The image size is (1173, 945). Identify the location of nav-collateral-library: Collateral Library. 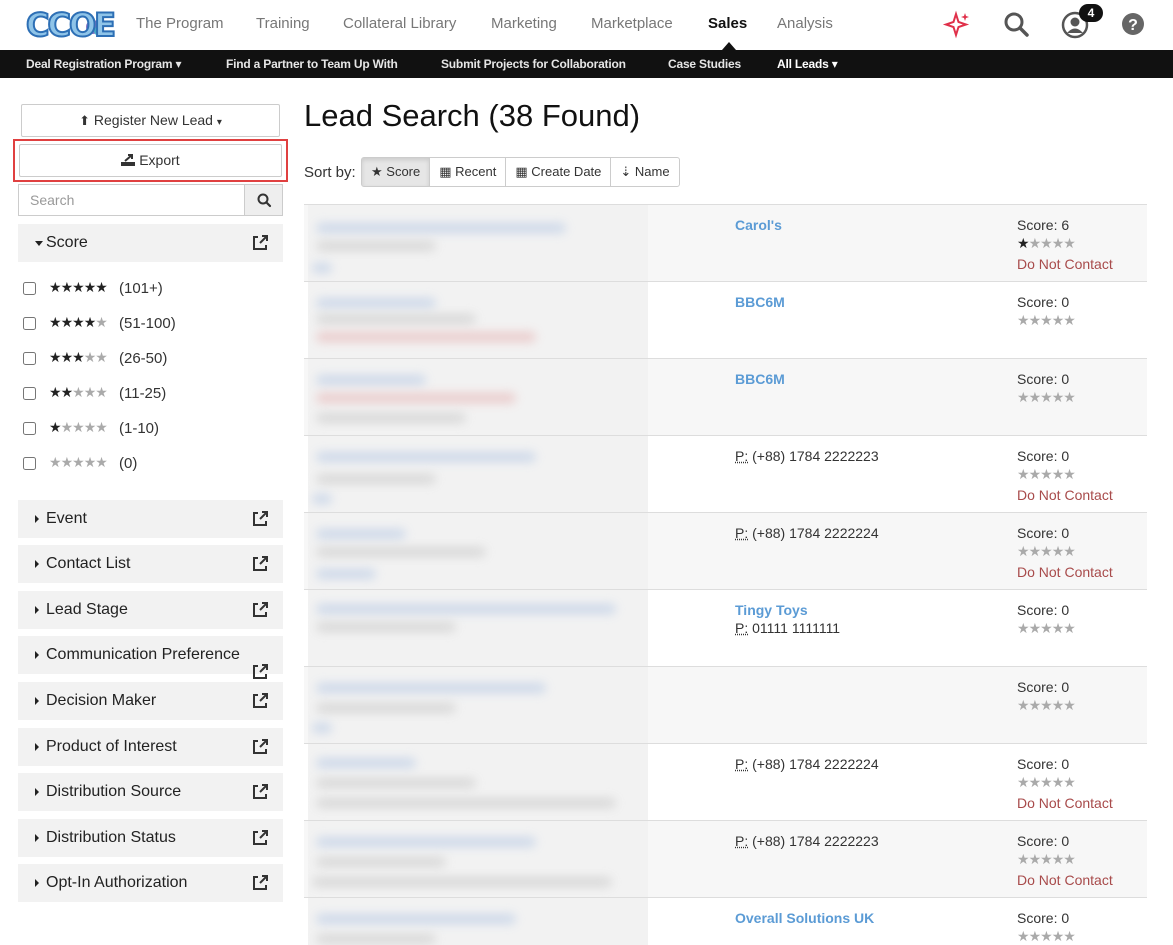
(399, 23).